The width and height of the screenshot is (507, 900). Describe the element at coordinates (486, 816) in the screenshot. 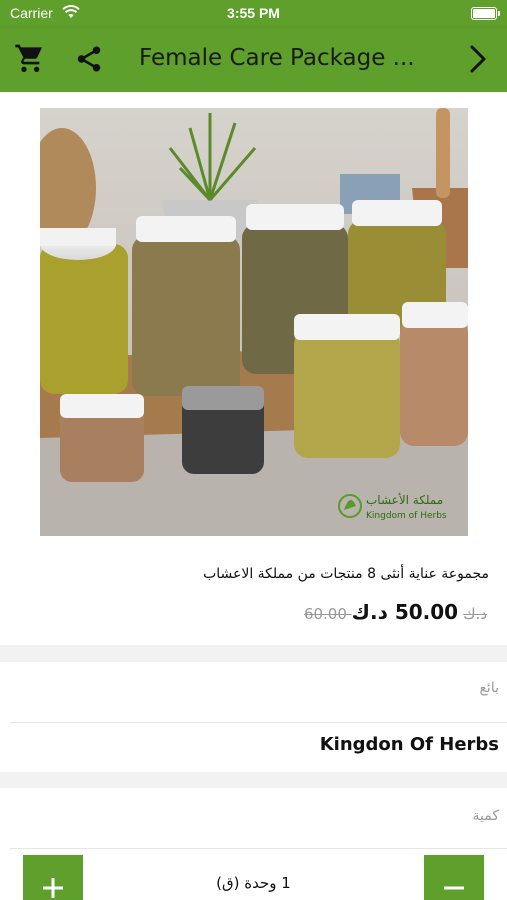

I see `quantity-label: كمية` at that location.